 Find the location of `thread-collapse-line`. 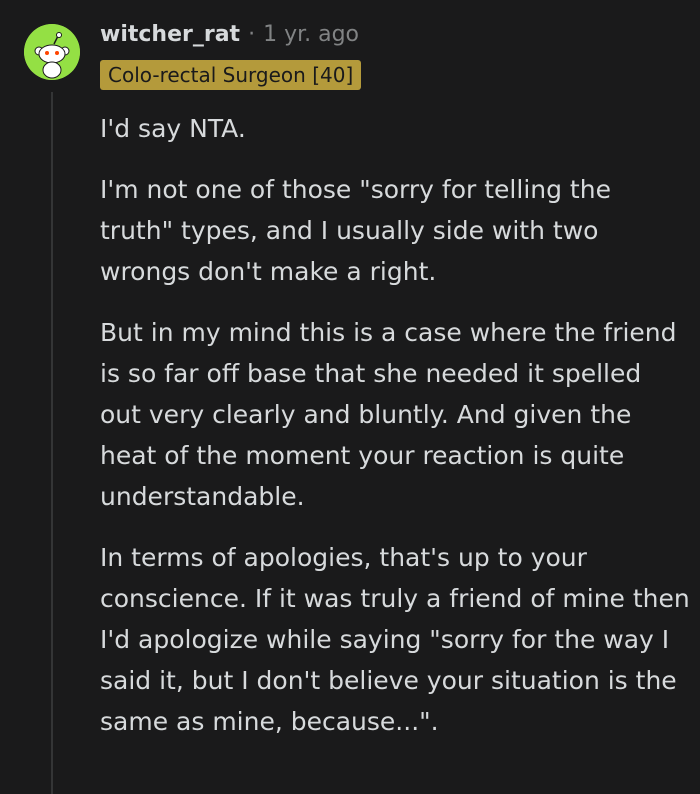

thread-collapse-line is located at coordinates (52, 443).